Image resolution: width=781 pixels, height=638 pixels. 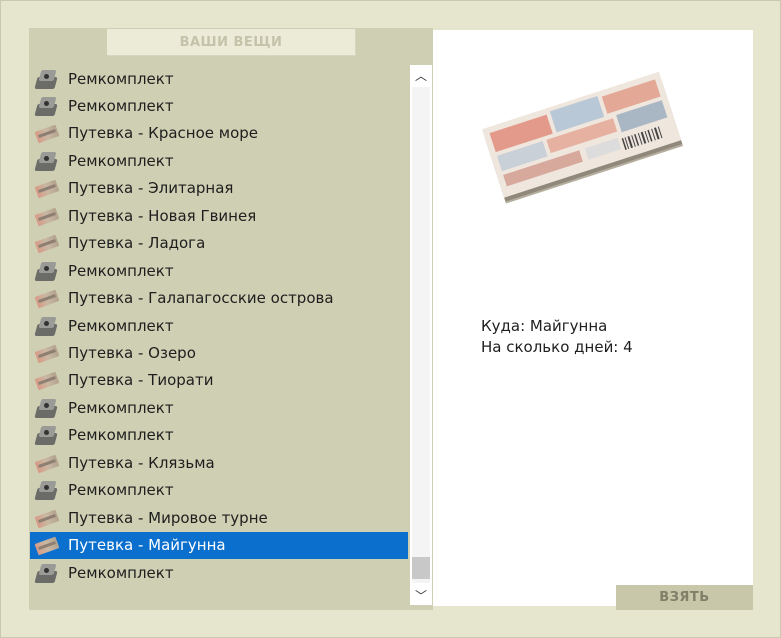 I want to click on list-item: Путевка - Озеро, so click(x=219, y=353).